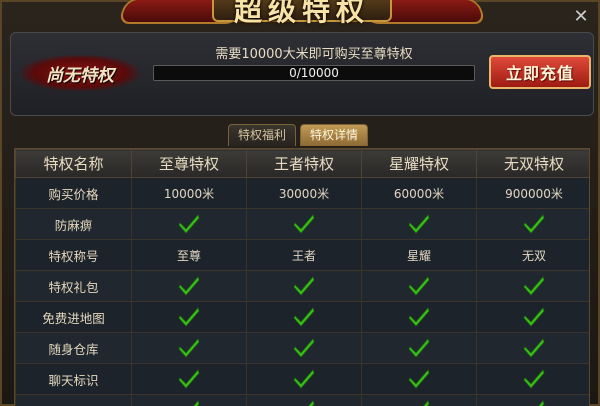  Describe the element at coordinates (73, 286) in the screenshot. I see `privilege-name: 特权礼包` at that location.